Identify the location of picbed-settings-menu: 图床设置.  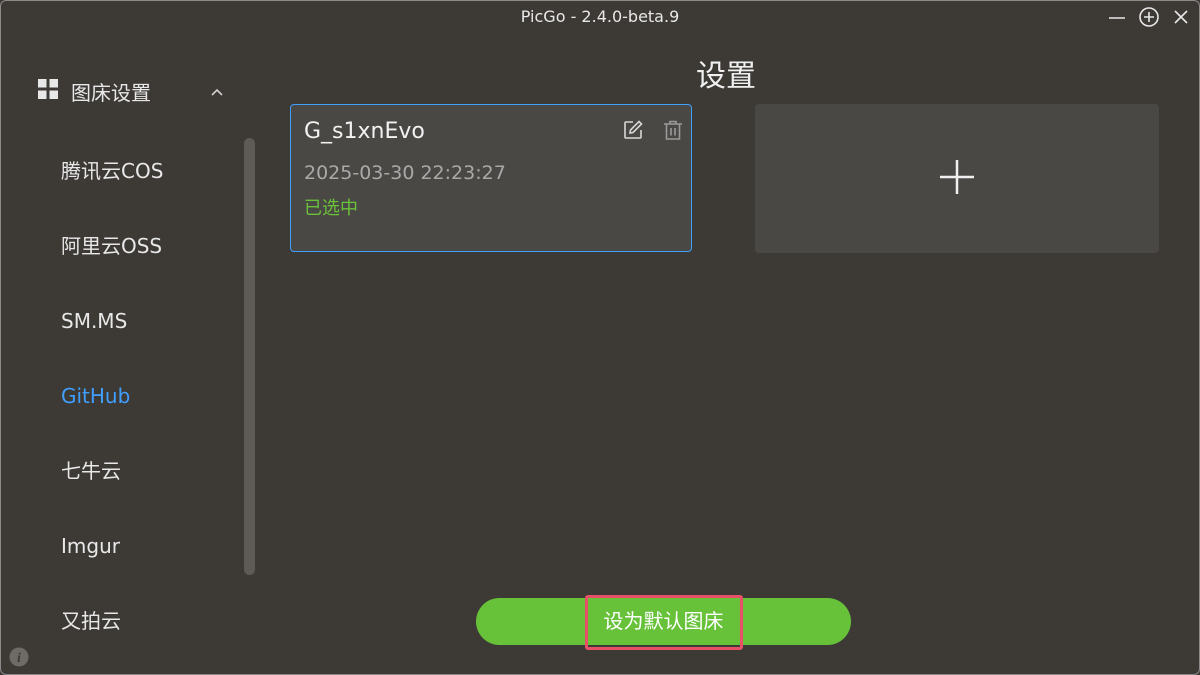
(137, 91).